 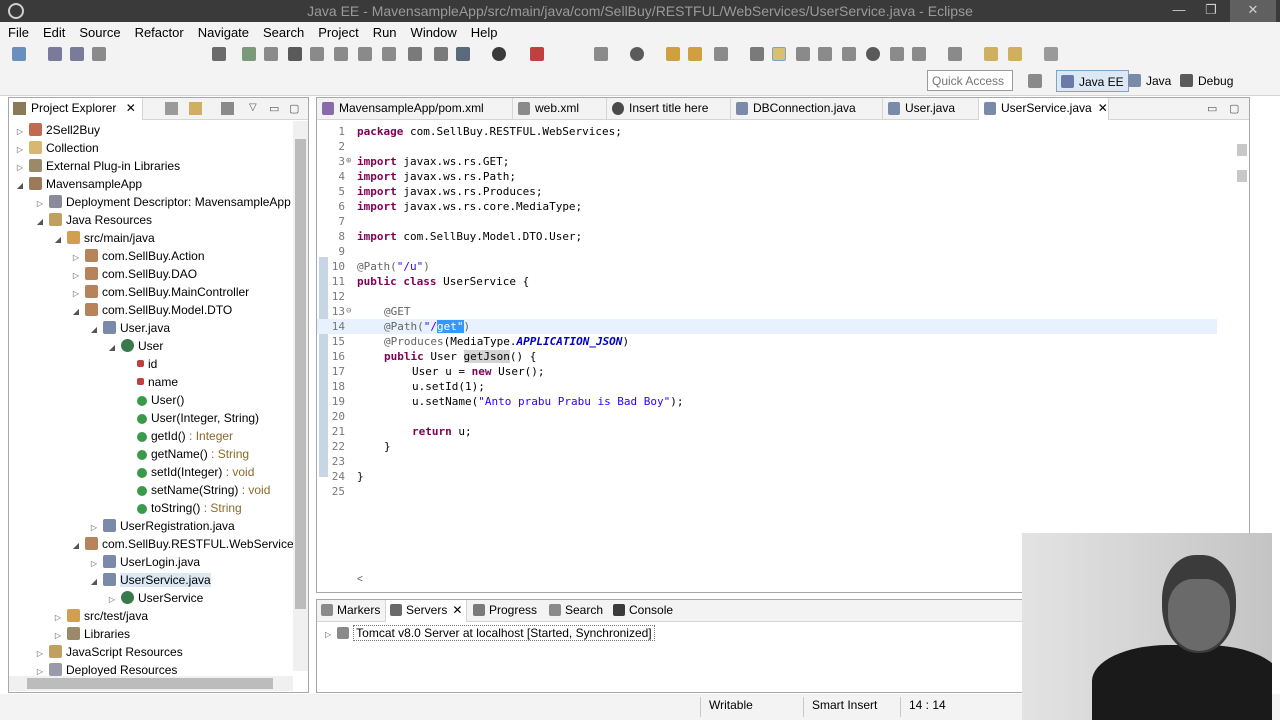 I want to click on toggle-mark-occurrences-icon, so click(x=757, y=54).